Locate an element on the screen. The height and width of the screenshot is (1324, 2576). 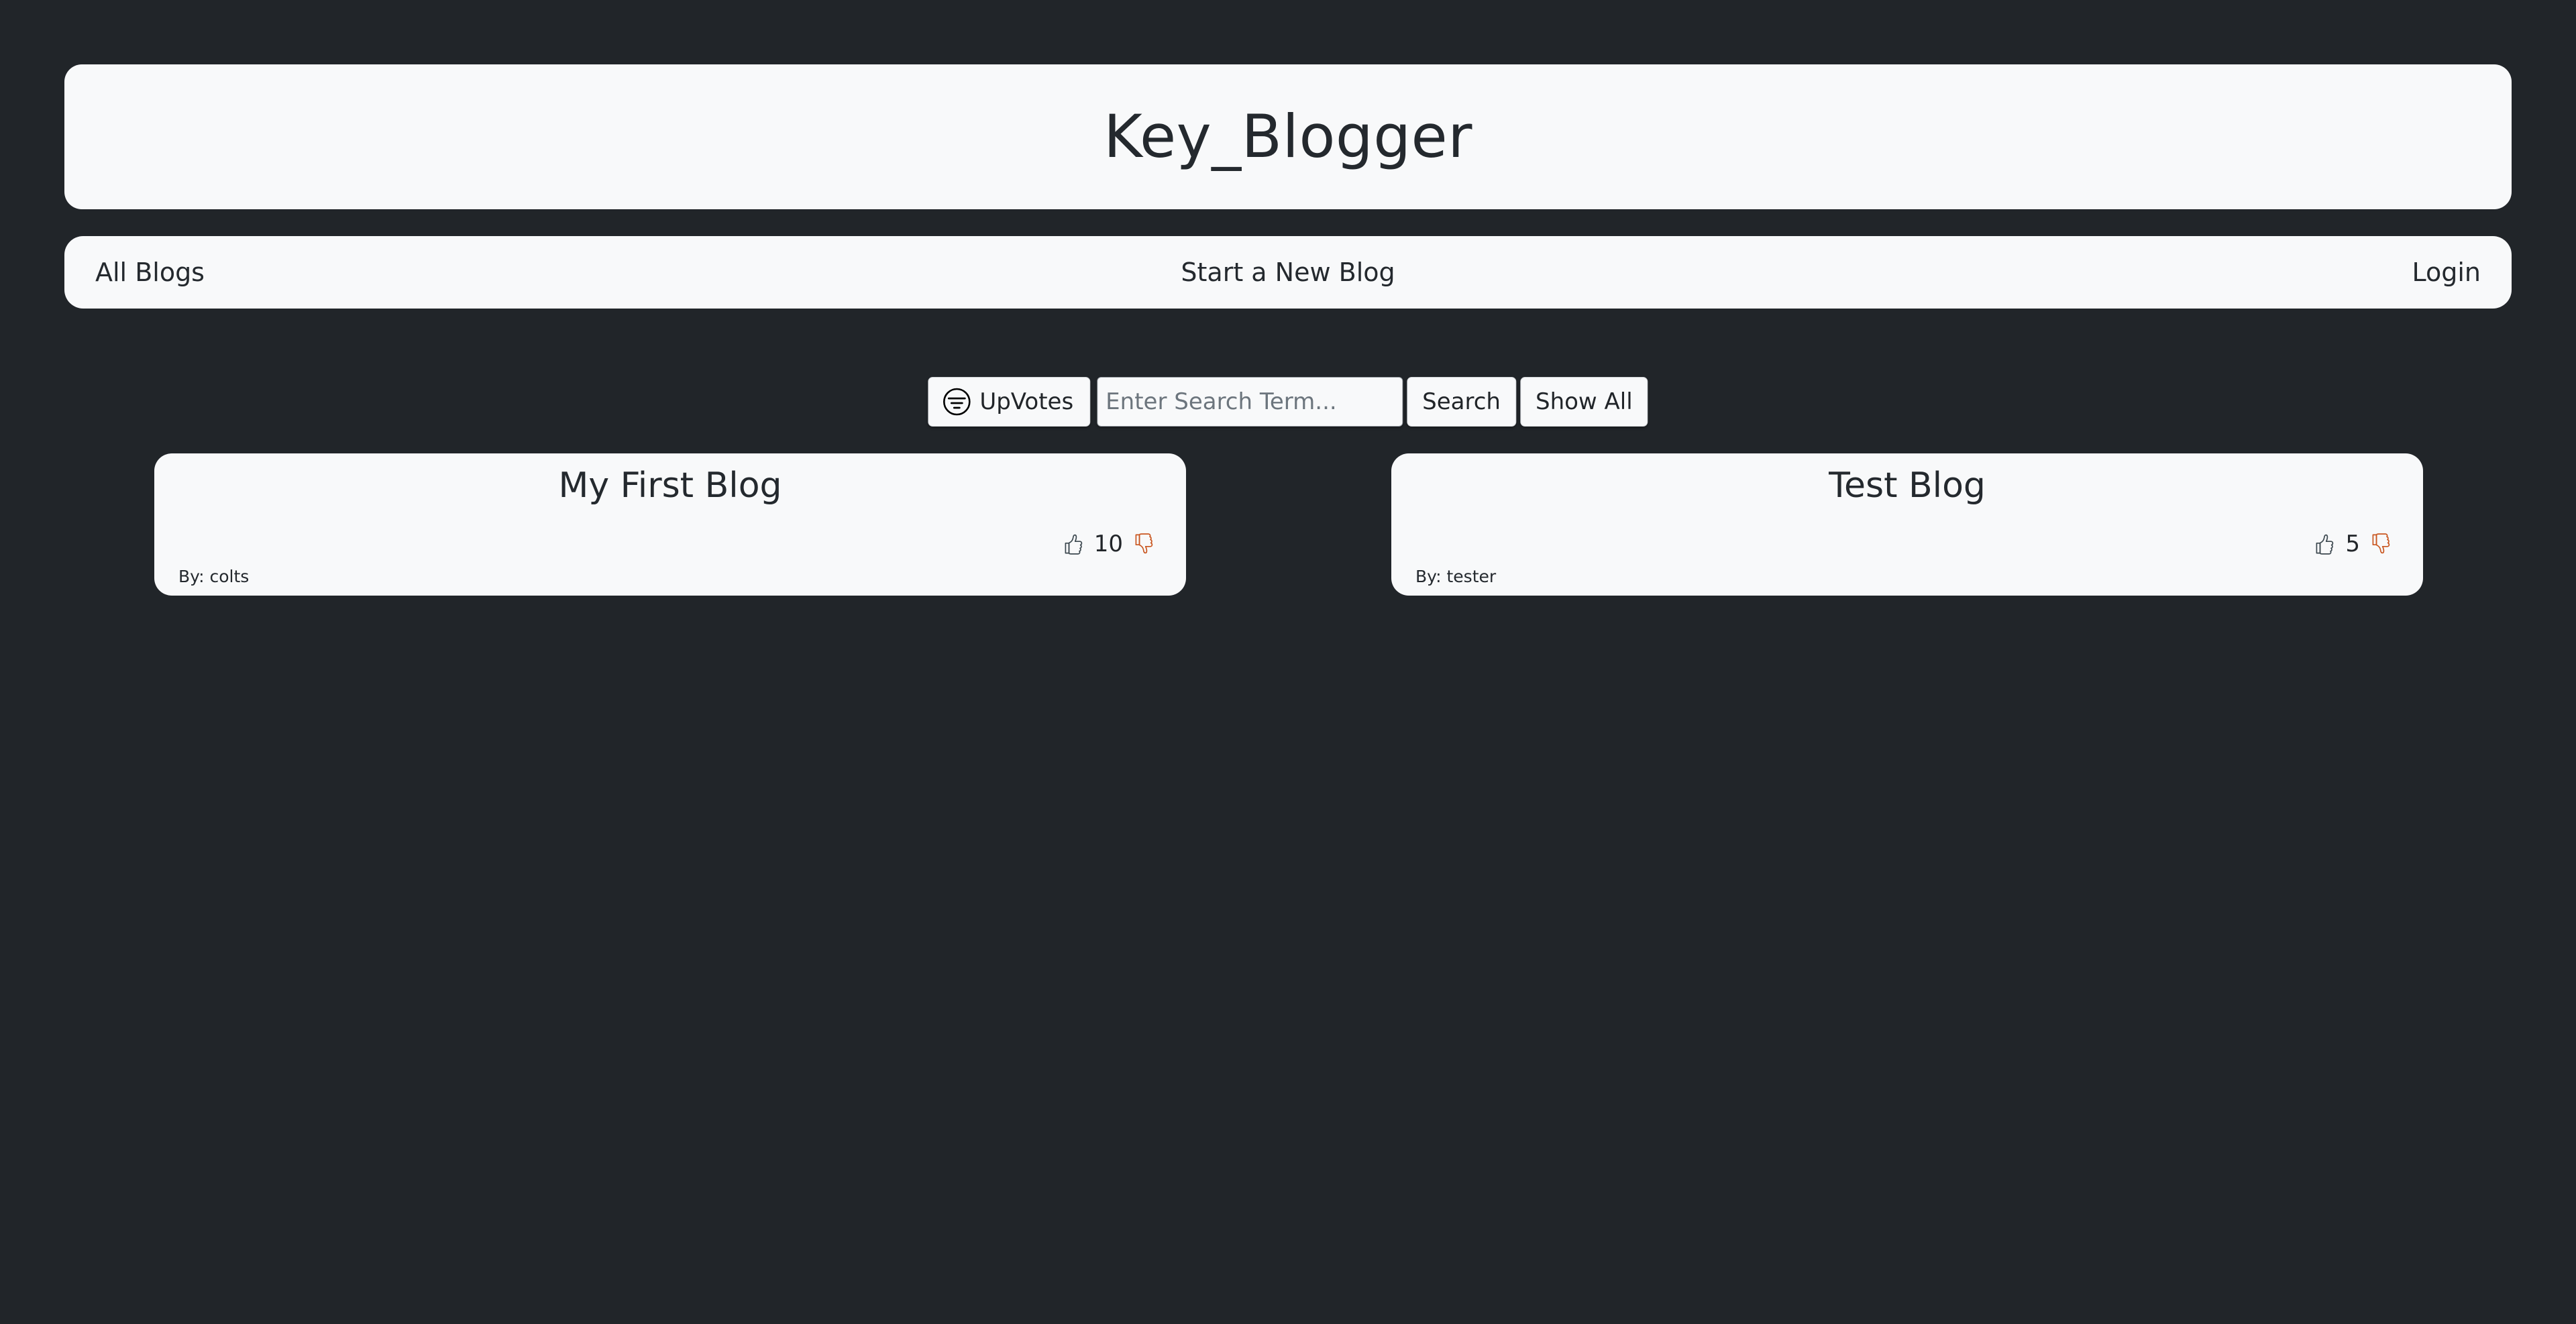
site-header: Key_Blogger is located at coordinates (1288, 136).